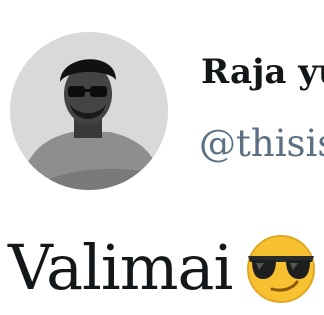  Describe the element at coordinates (262, 72) in the screenshot. I see `author-display-name: Raja yu` at that location.